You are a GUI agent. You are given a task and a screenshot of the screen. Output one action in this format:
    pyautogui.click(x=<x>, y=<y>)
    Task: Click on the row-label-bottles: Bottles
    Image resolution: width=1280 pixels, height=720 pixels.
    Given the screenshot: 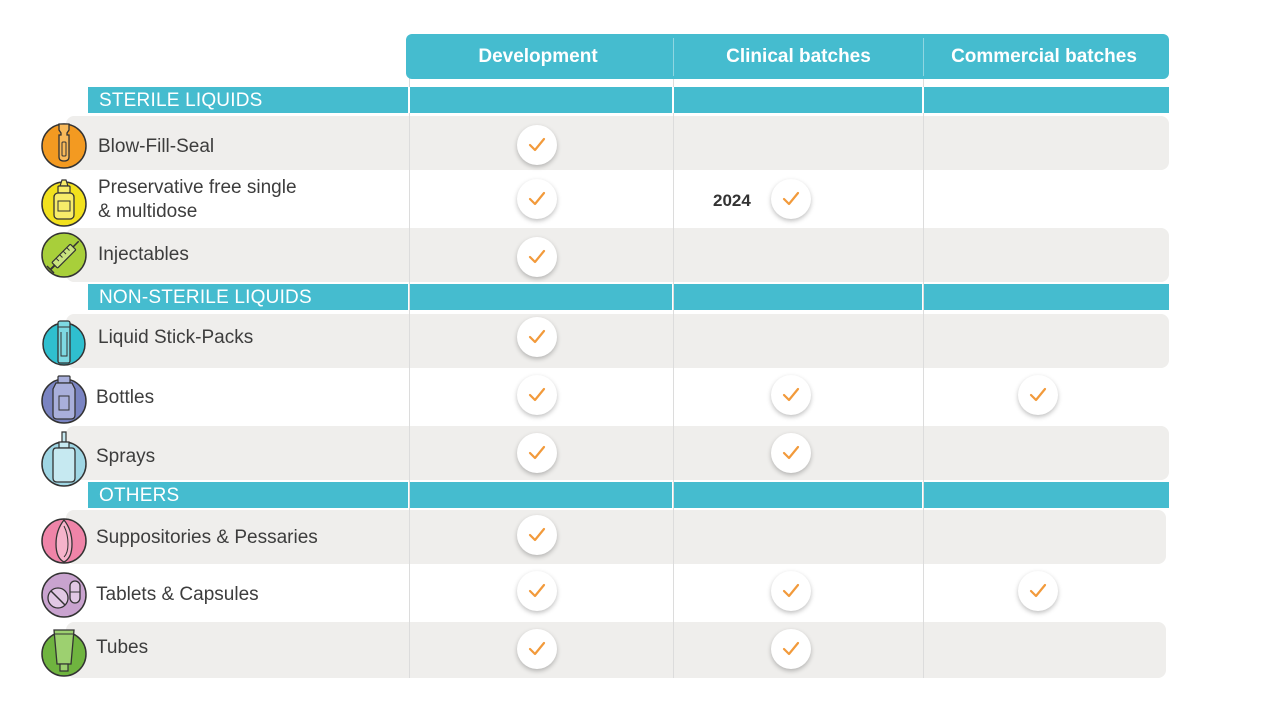 What is the action you would take?
    pyautogui.click(x=125, y=397)
    